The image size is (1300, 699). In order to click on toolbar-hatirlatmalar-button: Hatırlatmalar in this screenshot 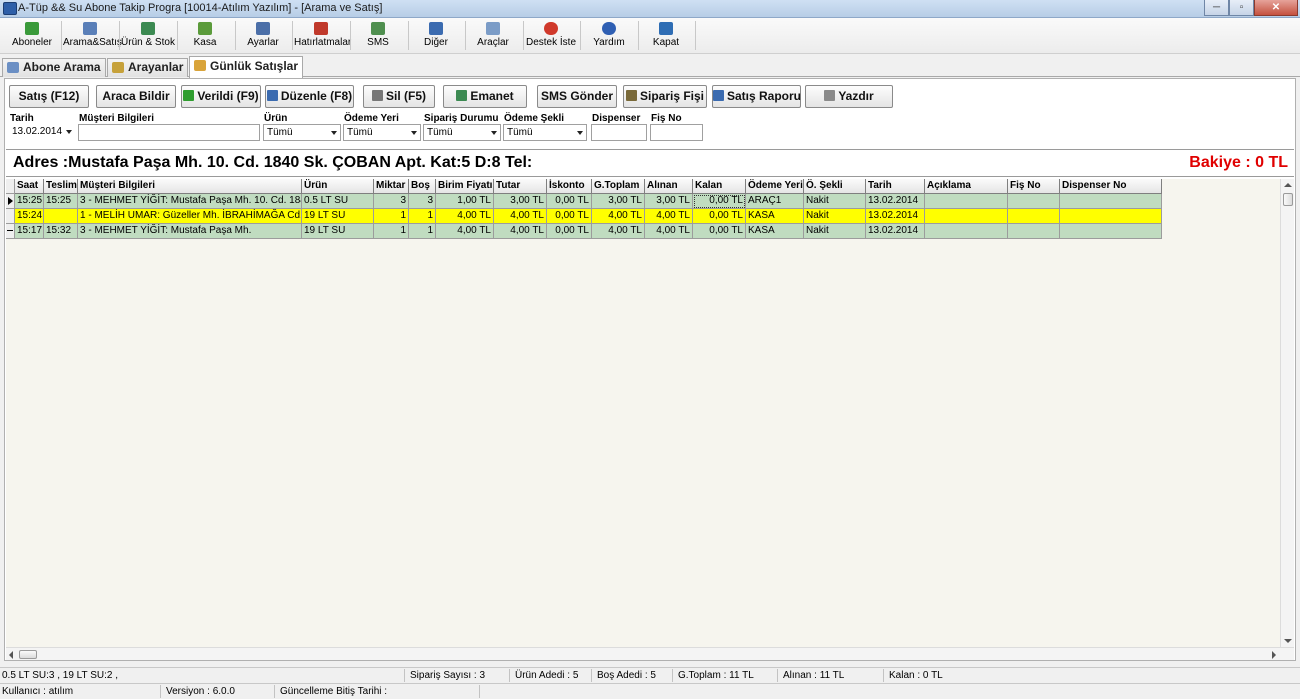, I will do `click(322, 36)`.